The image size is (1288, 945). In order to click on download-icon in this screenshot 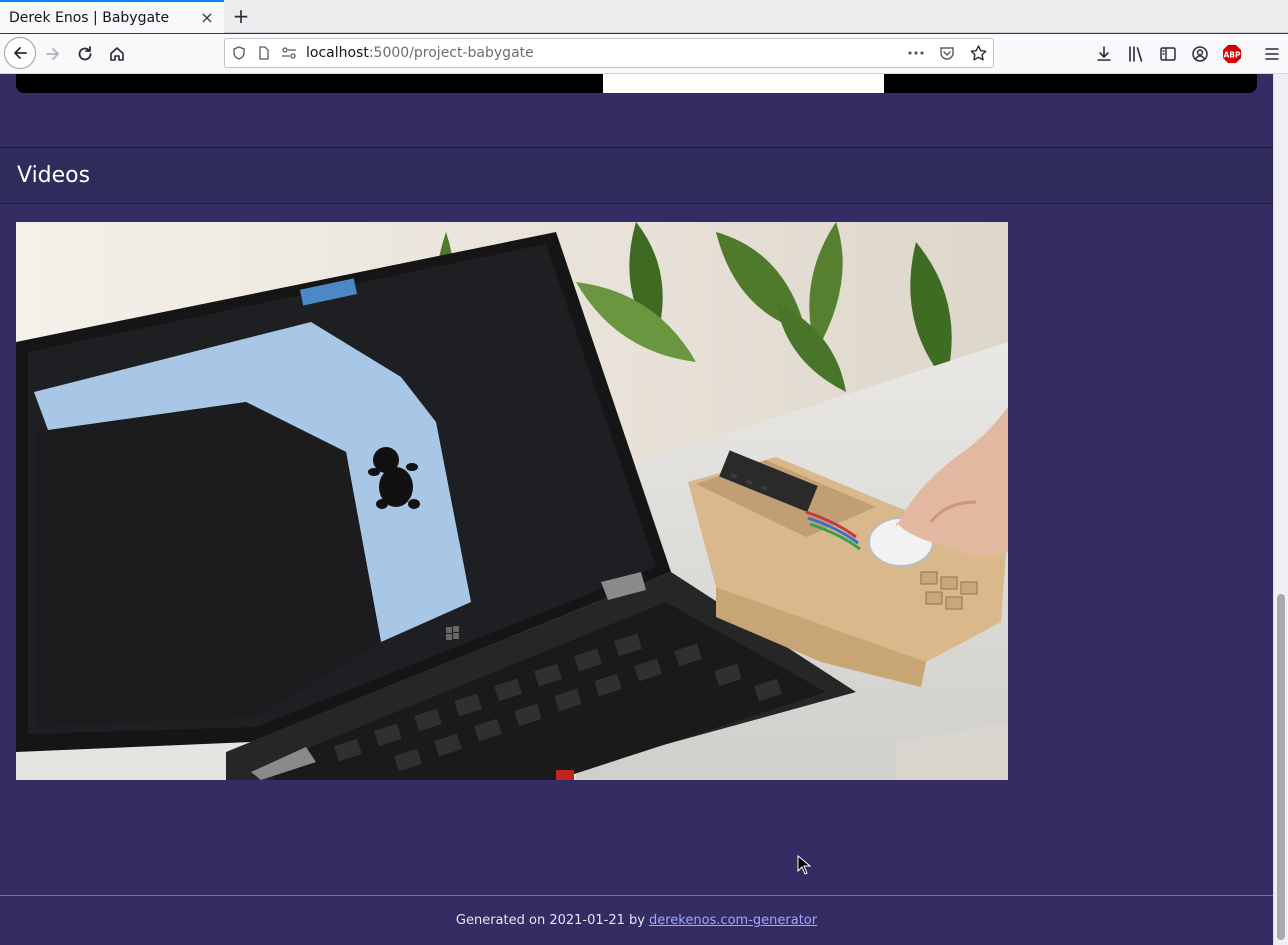, I will do `click(1104, 54)`.